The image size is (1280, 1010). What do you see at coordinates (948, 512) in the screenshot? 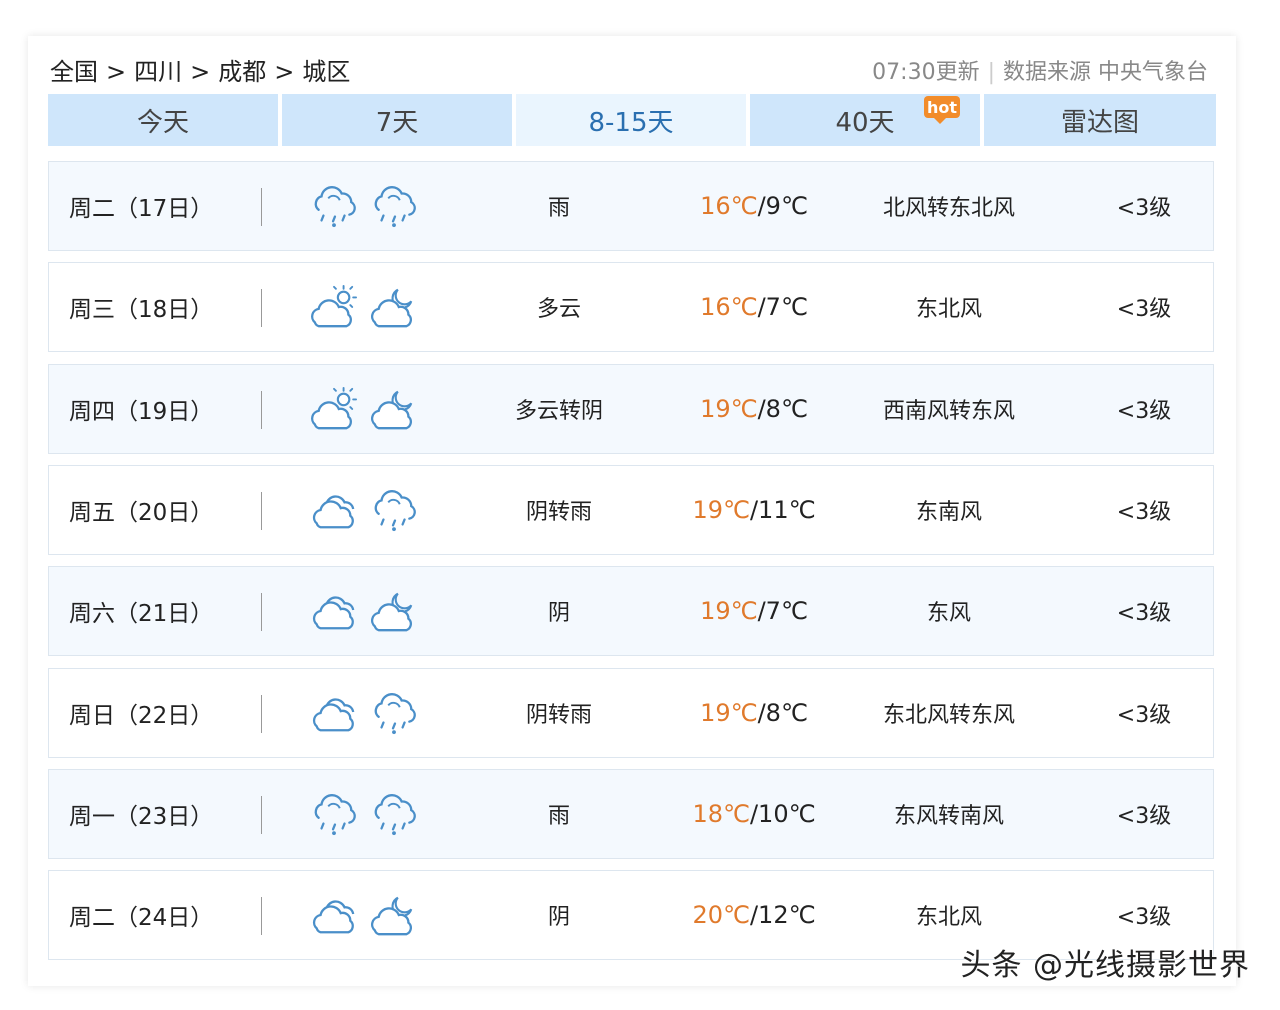
I see `wind-direction: 东南风` at bounding box center [948, 512].